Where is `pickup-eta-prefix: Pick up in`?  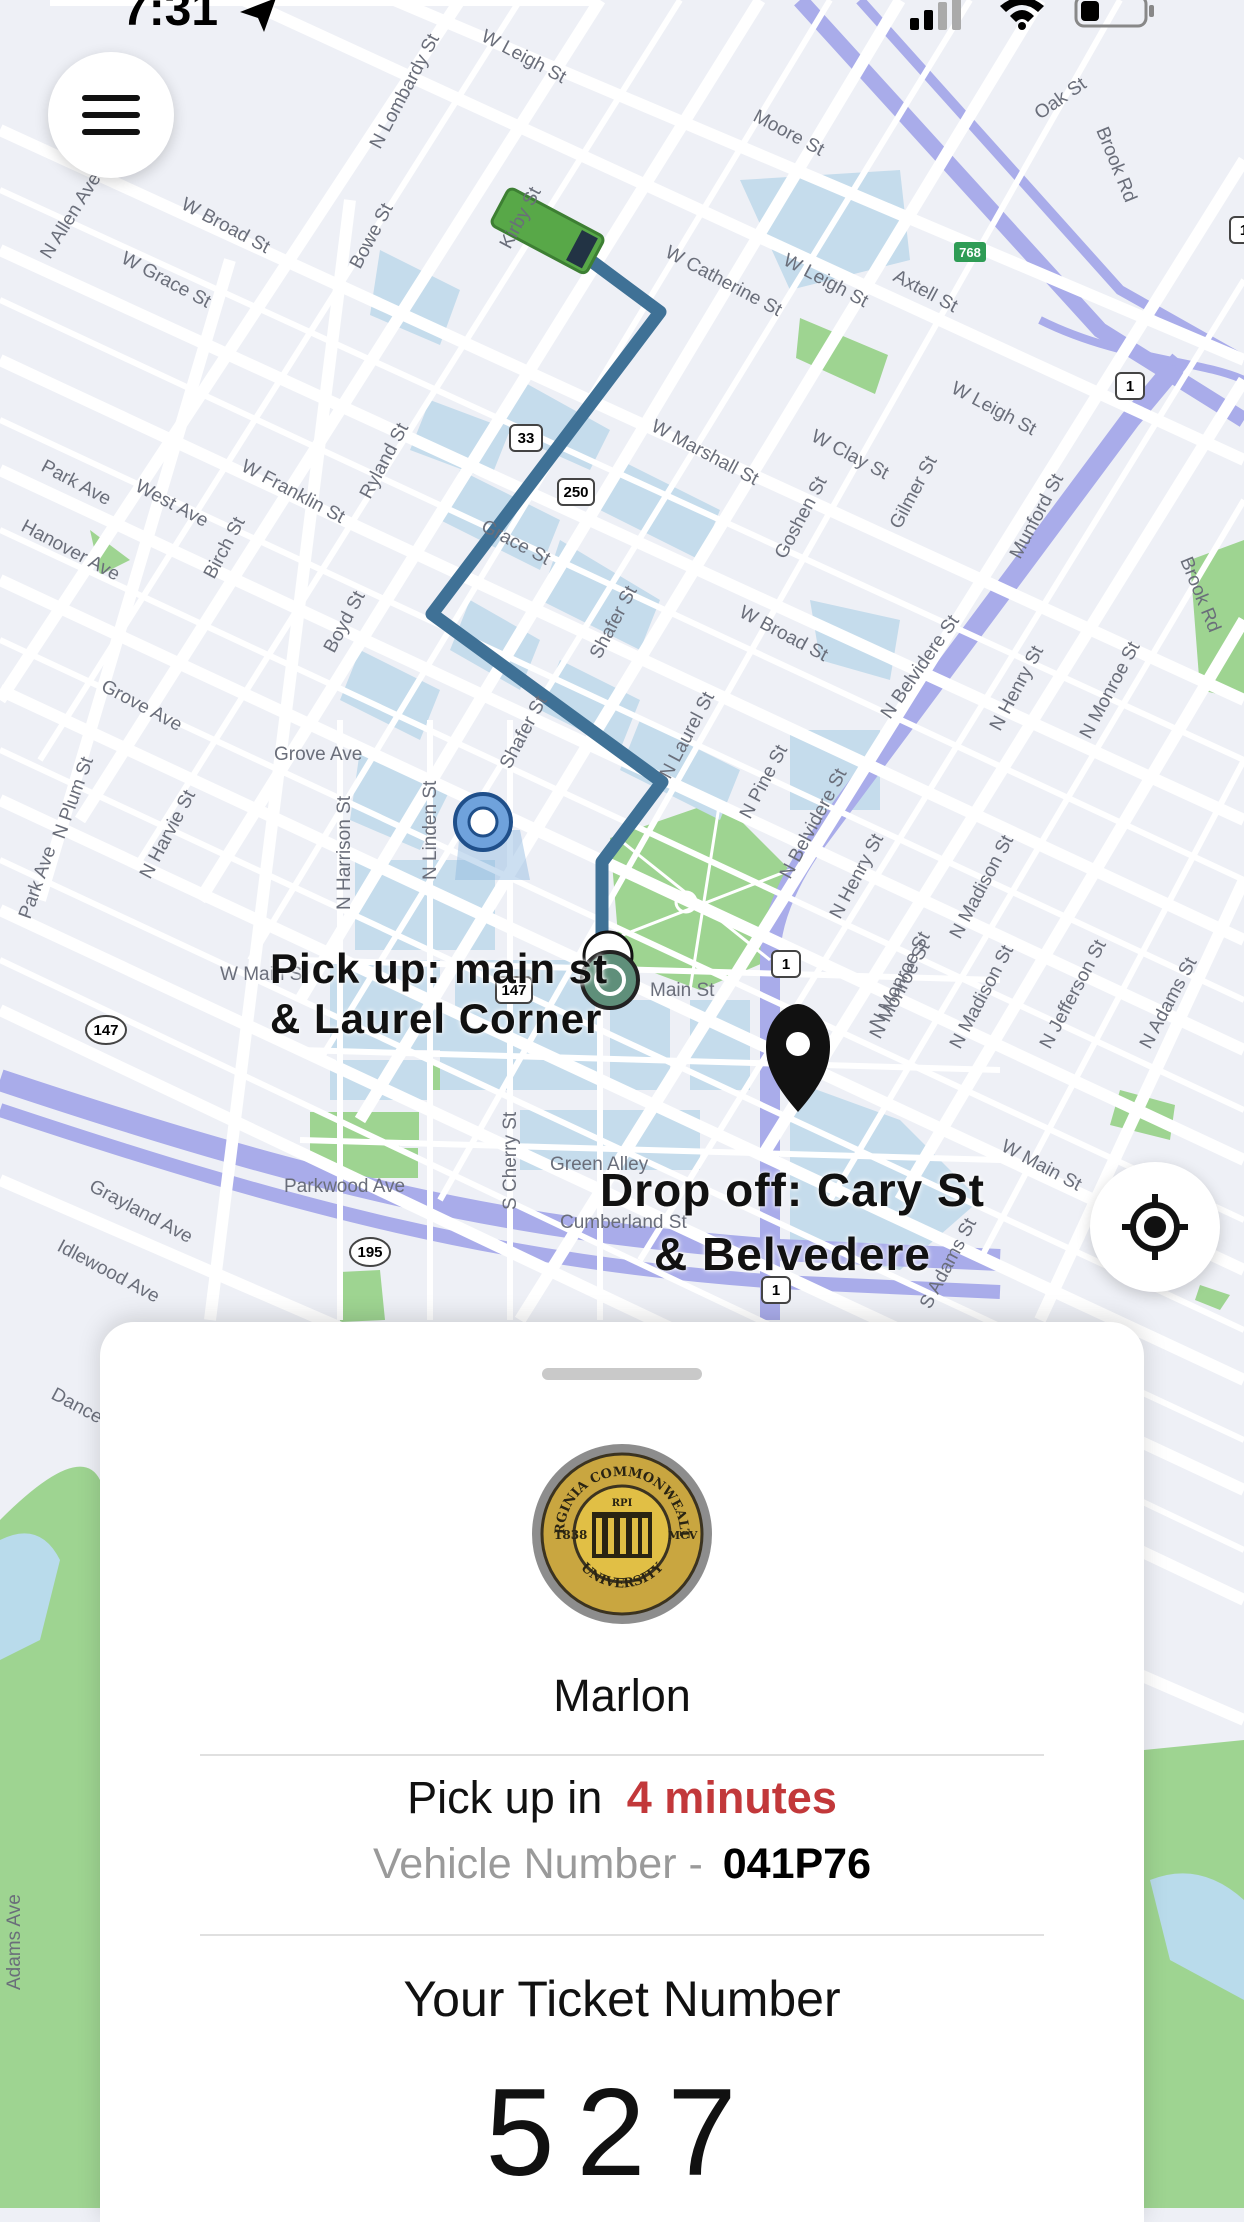 pickup-eta-prefix: Pick up in is located at coordinates (505, 1797).